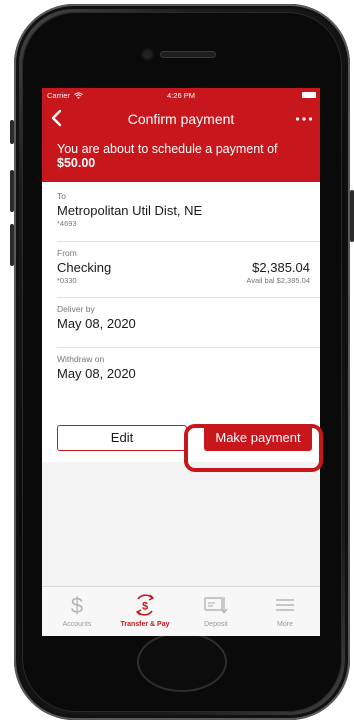 This screenshot has width=354, height=724. What do you see at coordinates (281, 267) in the screenshot?
I see `account-balance: $2,385.04` at bounding box center [281, 267].